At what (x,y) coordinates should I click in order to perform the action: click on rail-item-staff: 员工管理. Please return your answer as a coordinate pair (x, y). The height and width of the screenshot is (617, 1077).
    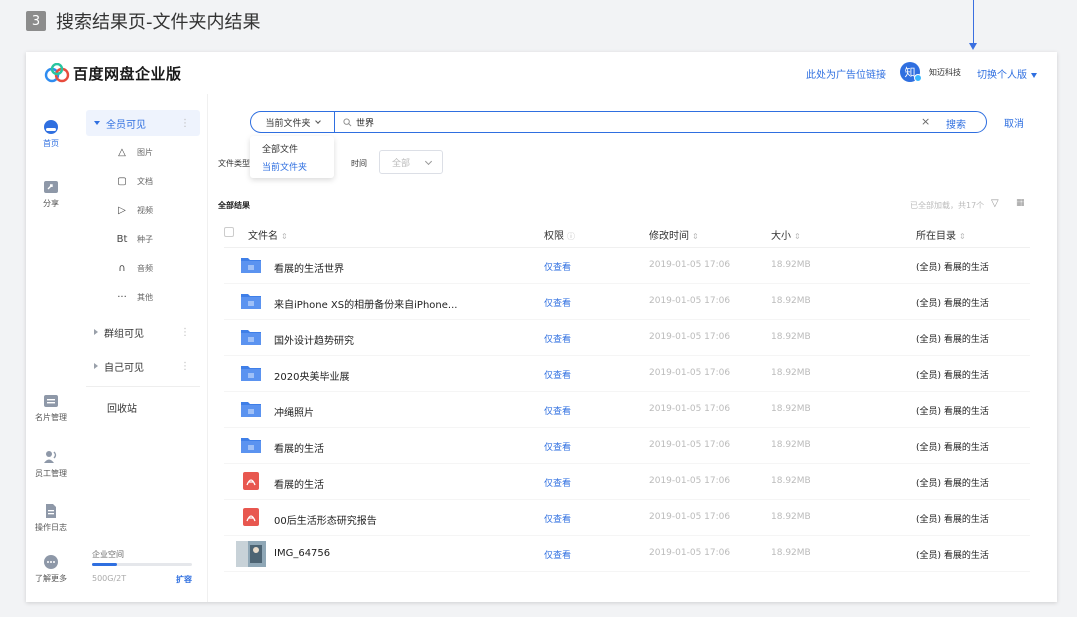
    Looking at the image, I should click on (51, 464).